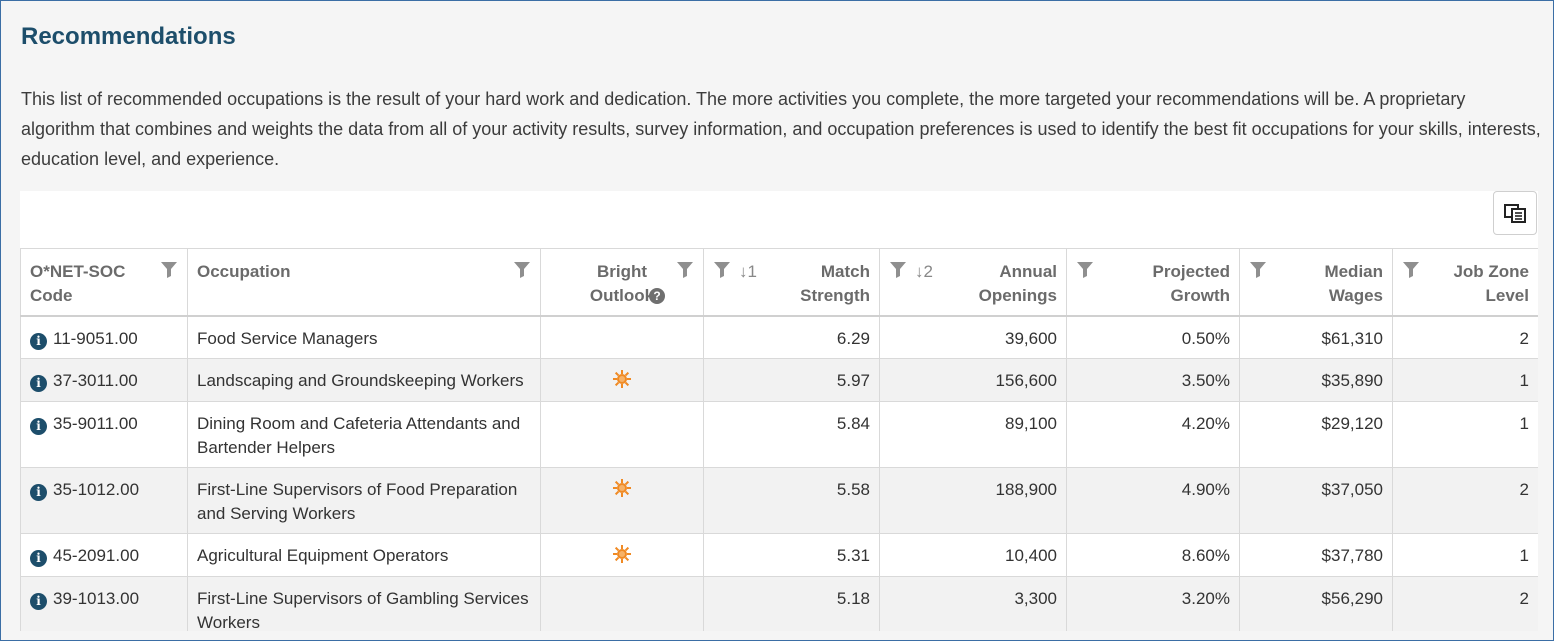 This screenshot has width=1554, height=641. I want to click on cell-match-strength: 5.84, so click(791, 434).